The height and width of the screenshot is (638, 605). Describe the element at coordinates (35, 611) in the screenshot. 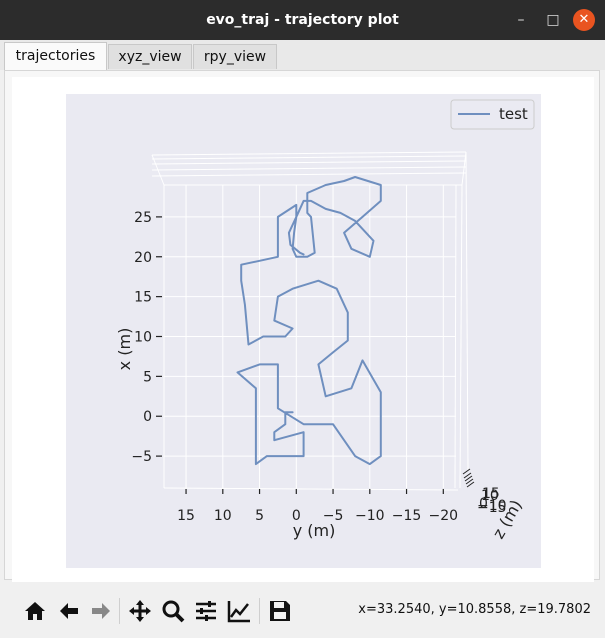

I see `home-icon` at that location.